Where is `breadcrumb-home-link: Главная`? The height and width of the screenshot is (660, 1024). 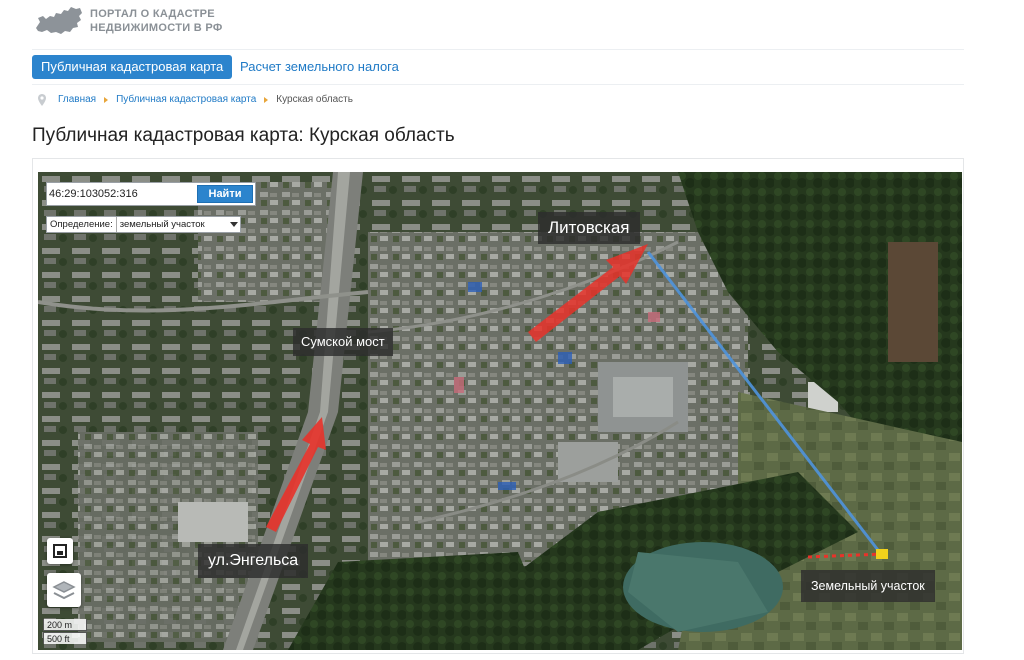
breadcrumb-home-link: Главная is located at coordinates (77, 100).